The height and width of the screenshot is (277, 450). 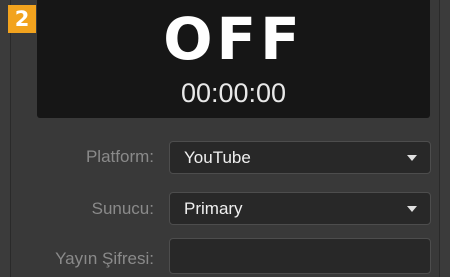 I want to click on server-select: Primary, so click(x=300, y=208).